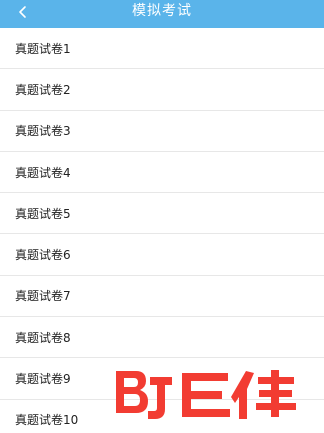 Image resolution: width=324 pixels, height=433 pixels. What do you see at coordinates (47, 420) in the screenshot?
I see `list-item-label: 真题试卷10` at bounding box center [47, 420].